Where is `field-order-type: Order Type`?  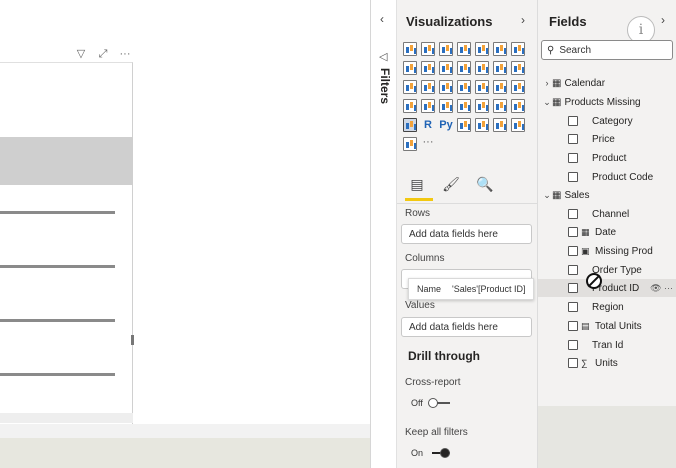 field-order-type: Order Type is located at coordinates (607, 270).